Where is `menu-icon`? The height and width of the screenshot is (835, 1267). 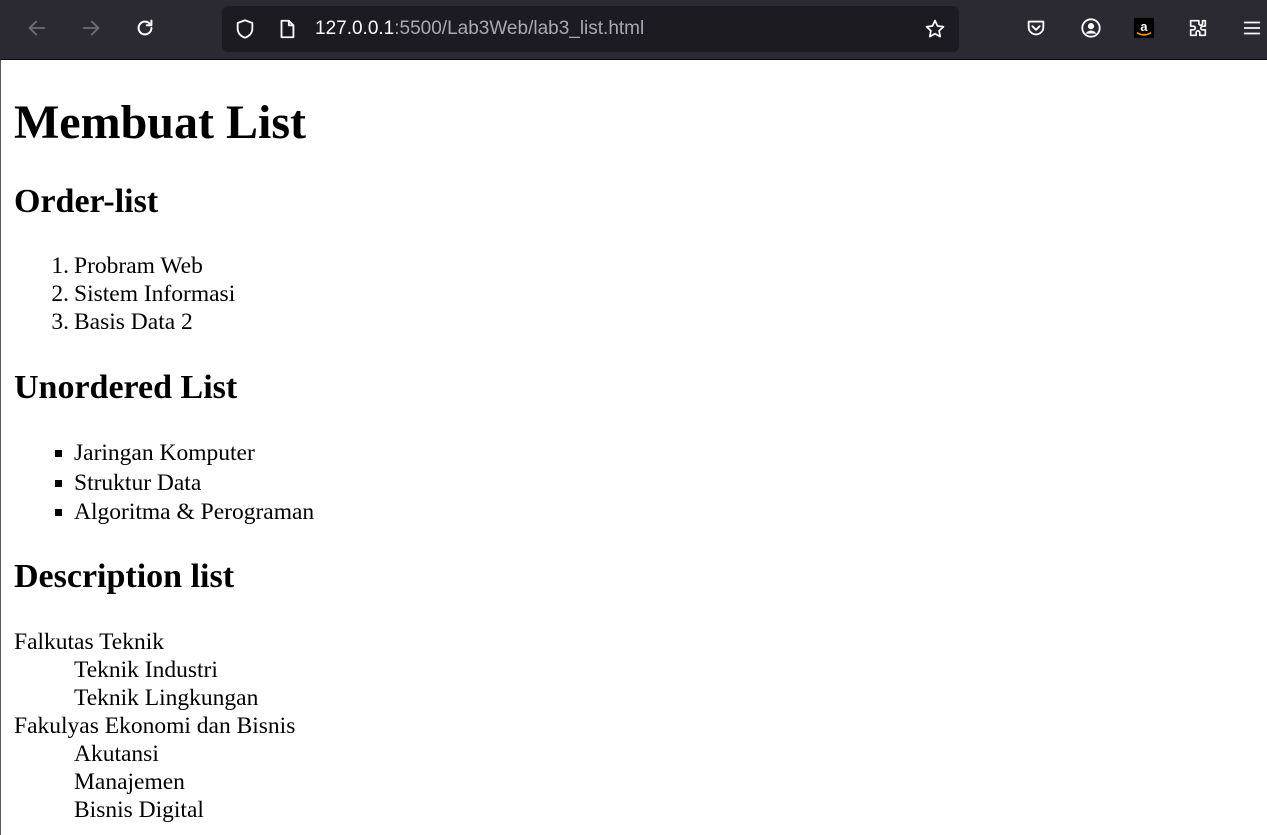 menu-icon is located at coordinates (1252, 28).